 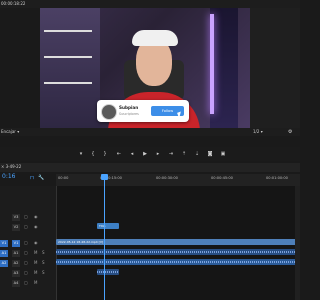 I want to click on ruler-label: 00:00:30:00, so click(x=167, y=178).